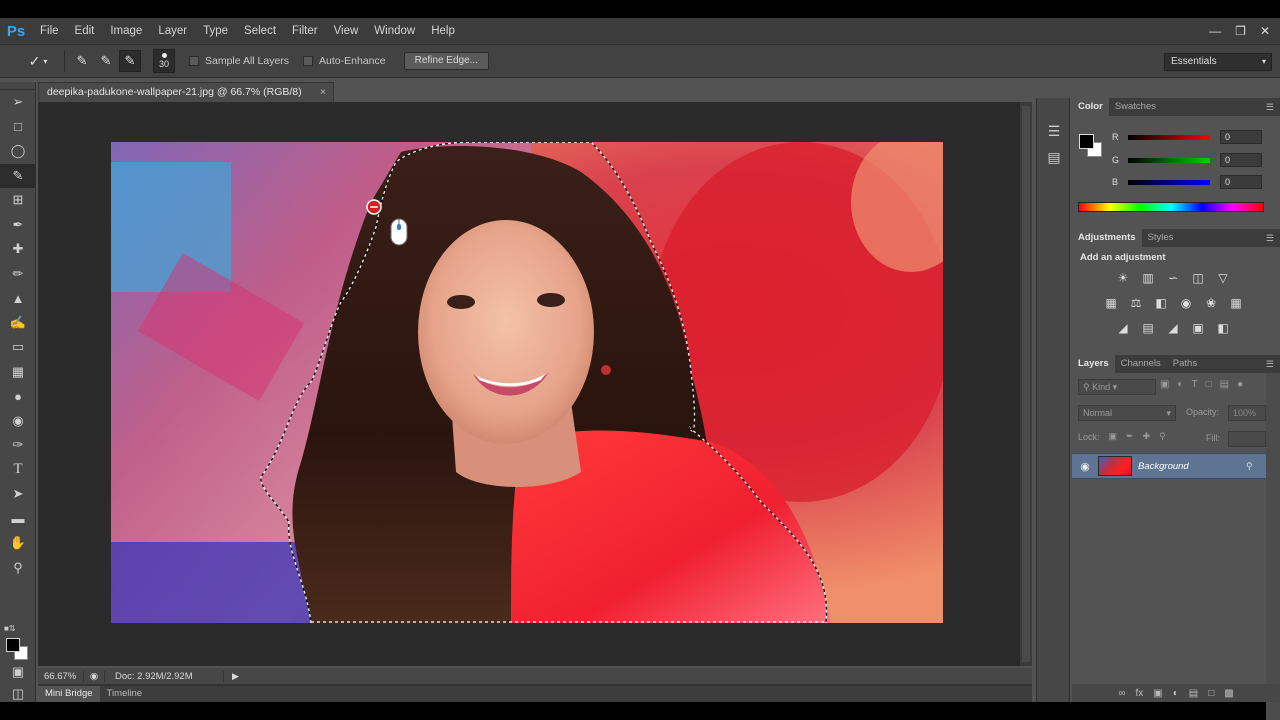 The height and width of the screenshot is (720, 1280). What do you see at coordinates (1157, 693) in the screenshot?
I see `add-mask-icon: ▣` at bounding box center [1157, 693].